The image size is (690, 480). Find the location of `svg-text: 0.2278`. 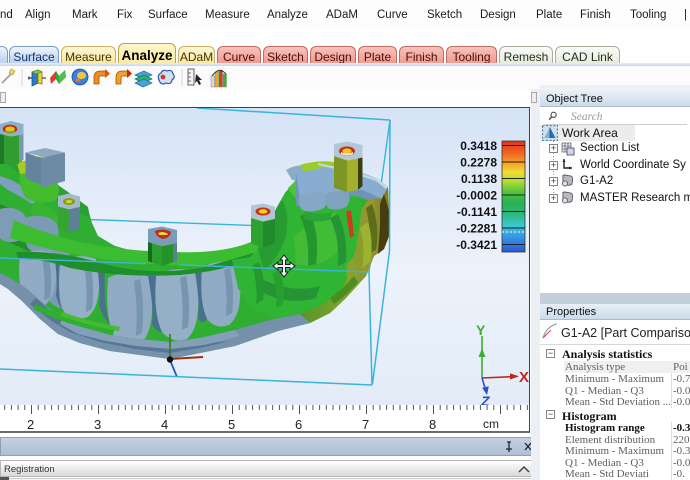

svg-text: 0.2278 is located at coordinates (478, 163).